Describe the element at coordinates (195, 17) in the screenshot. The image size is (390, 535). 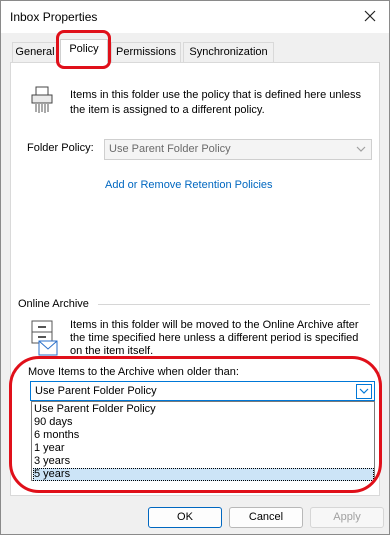
I see `title-bar: Inbox Properties` at that location.